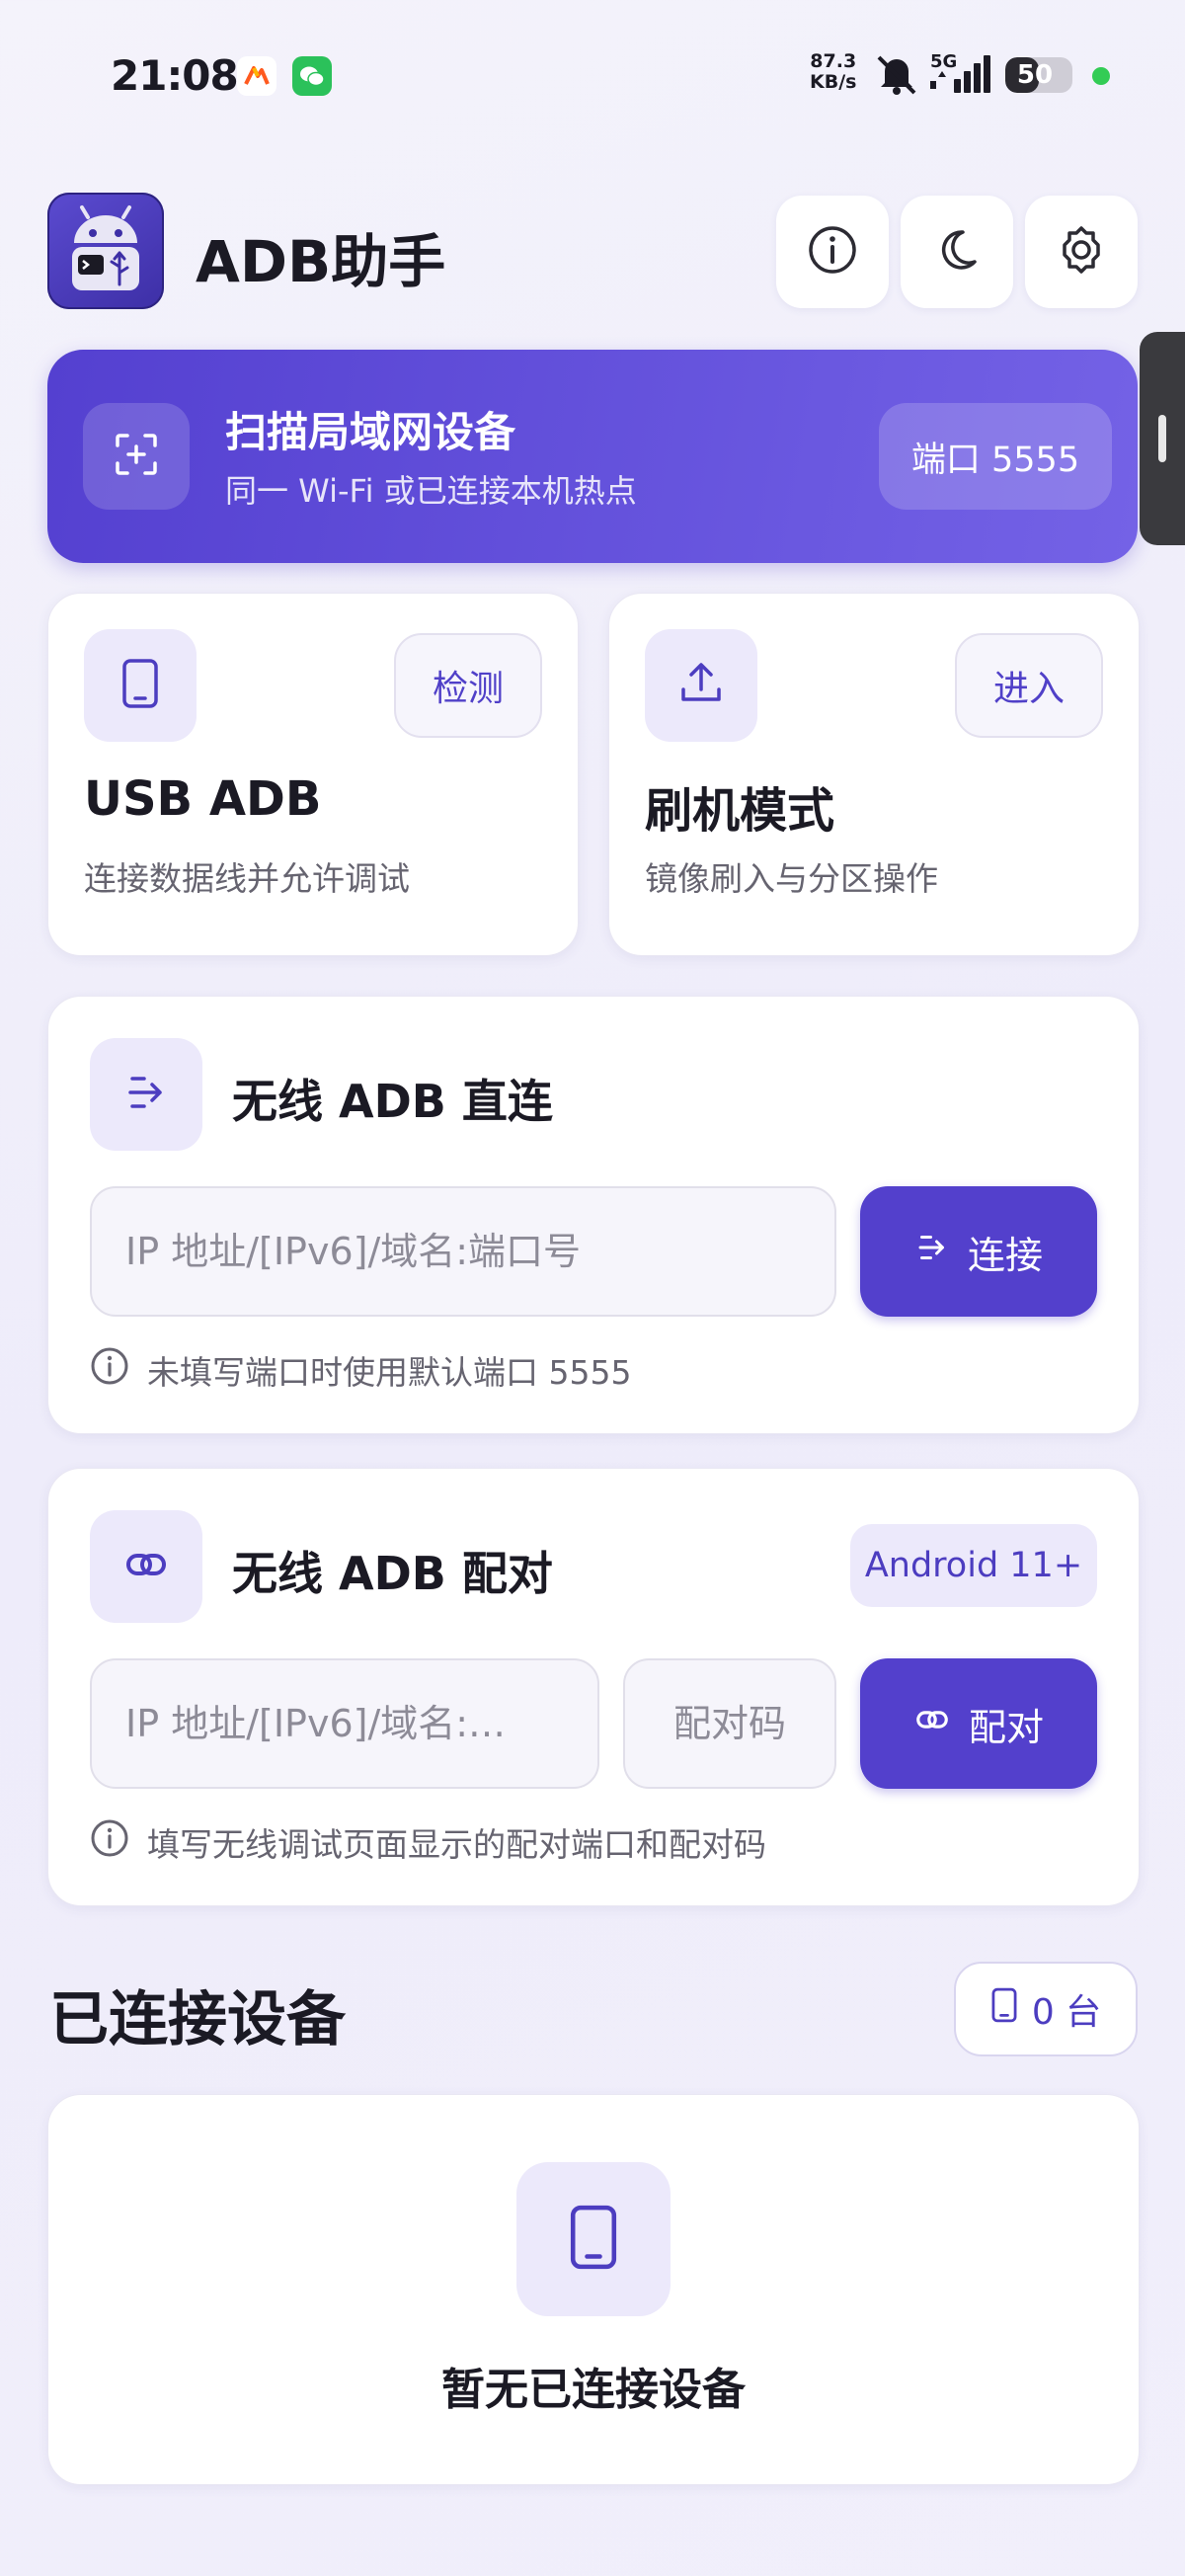  I want to click on pair-hint: 填写无线调试页面显示的配对端口和配对码, so click(428, 1842).